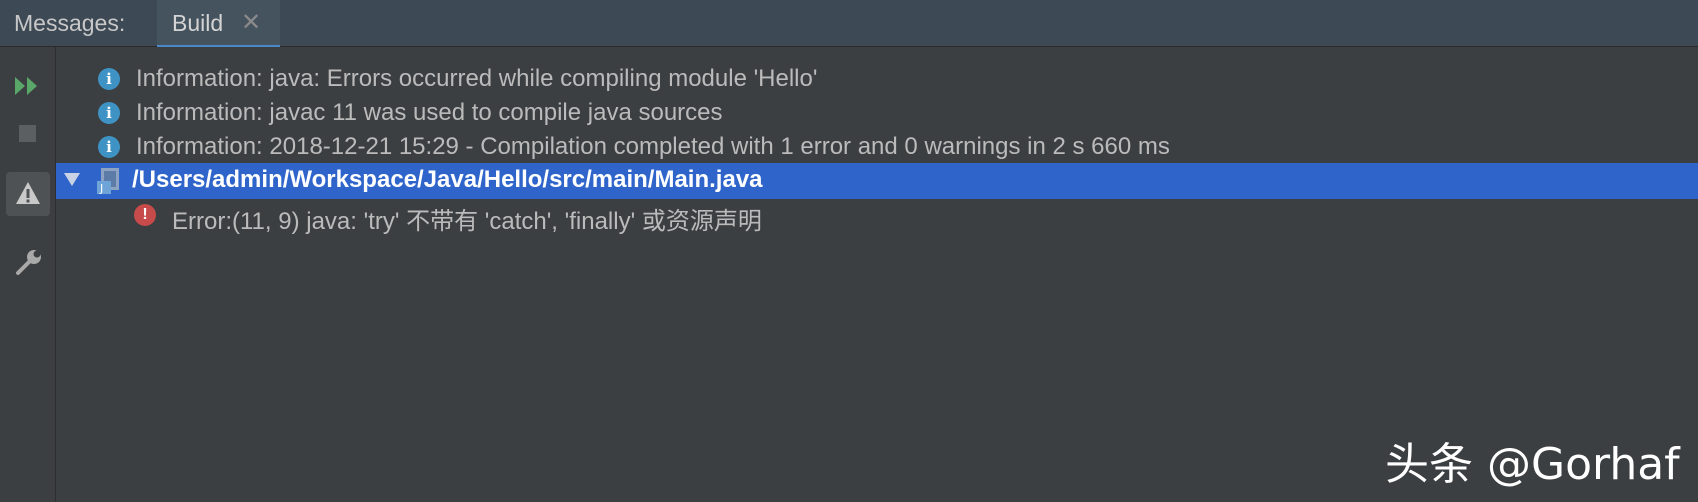 The width and height of the screenshot is (1698, 502). I want to click on stop-icon, so click(27, 133).